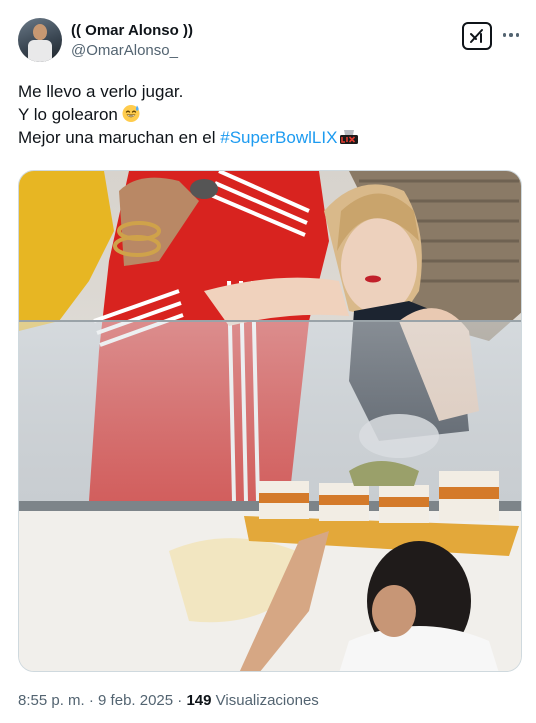 This screenshot has height=723, width=536. Describe the element at coordinates (68, 114) in the screenshot. I see `tweet-line-2-text: Y lo golearon` at that location.